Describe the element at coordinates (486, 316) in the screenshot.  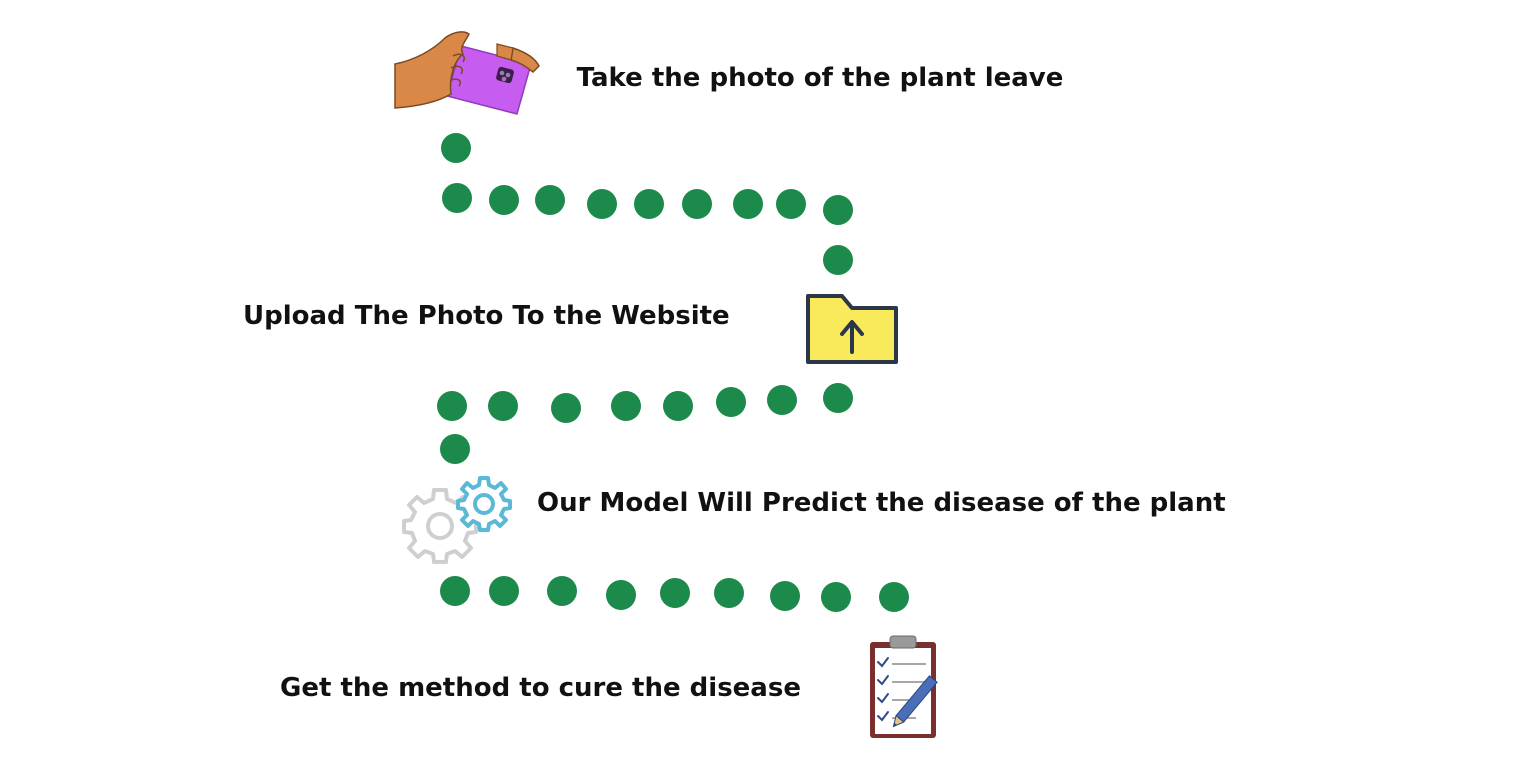
I see `step-2-label: Upload The Photo To the Website` at that location.